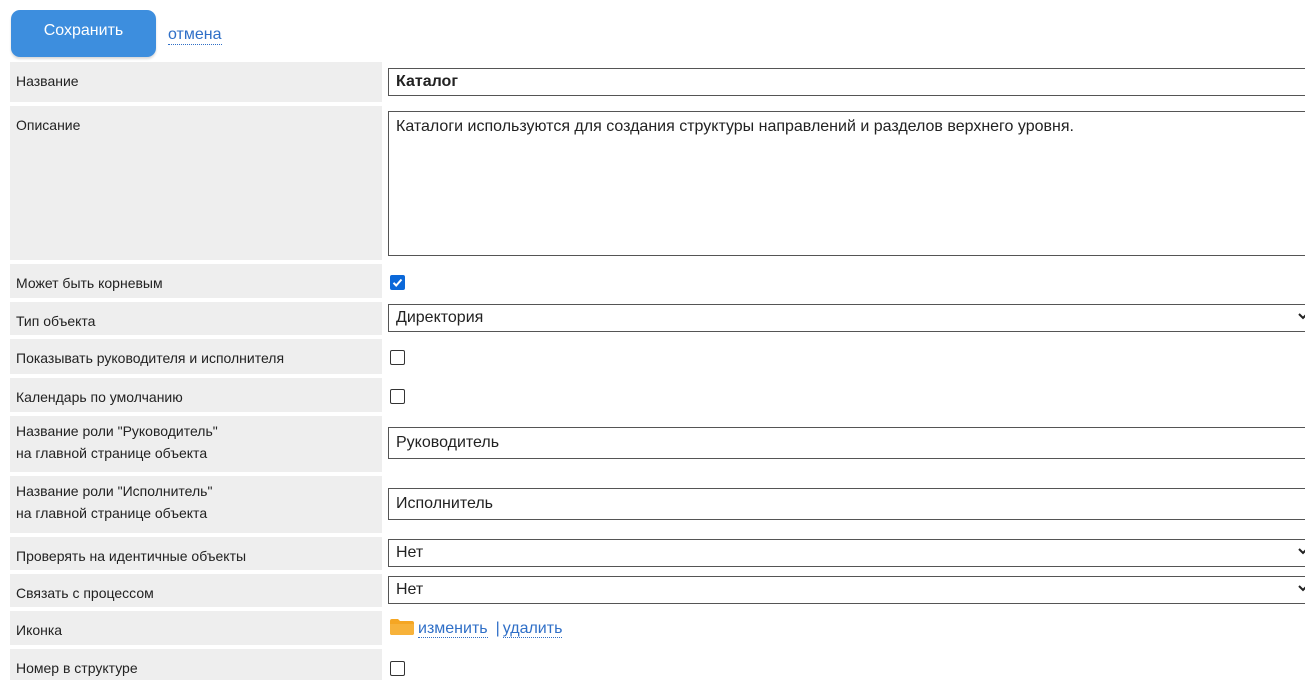 This screenshot has width=1305, height=680. What do you see at coordinates (83, 33) in the screenshot?
I see `save-button: Сохранить` at bounding box center [83, 33].